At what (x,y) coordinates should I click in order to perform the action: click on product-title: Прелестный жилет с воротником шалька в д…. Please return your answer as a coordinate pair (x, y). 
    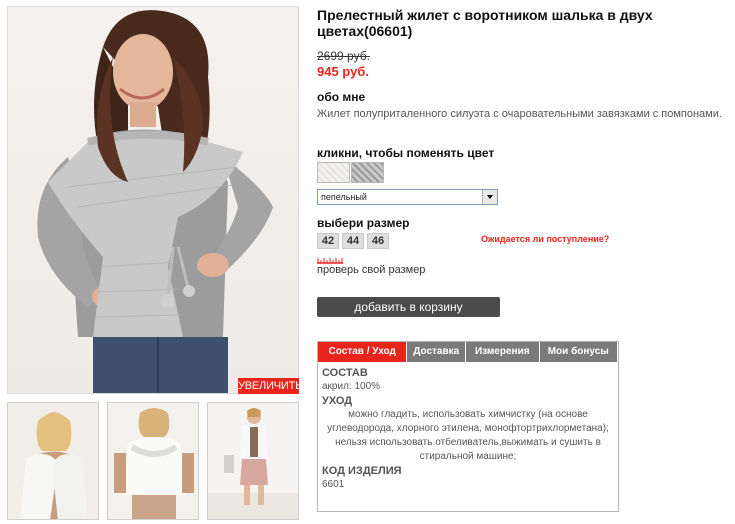
    Looking at the image, I should click on (485, 23).